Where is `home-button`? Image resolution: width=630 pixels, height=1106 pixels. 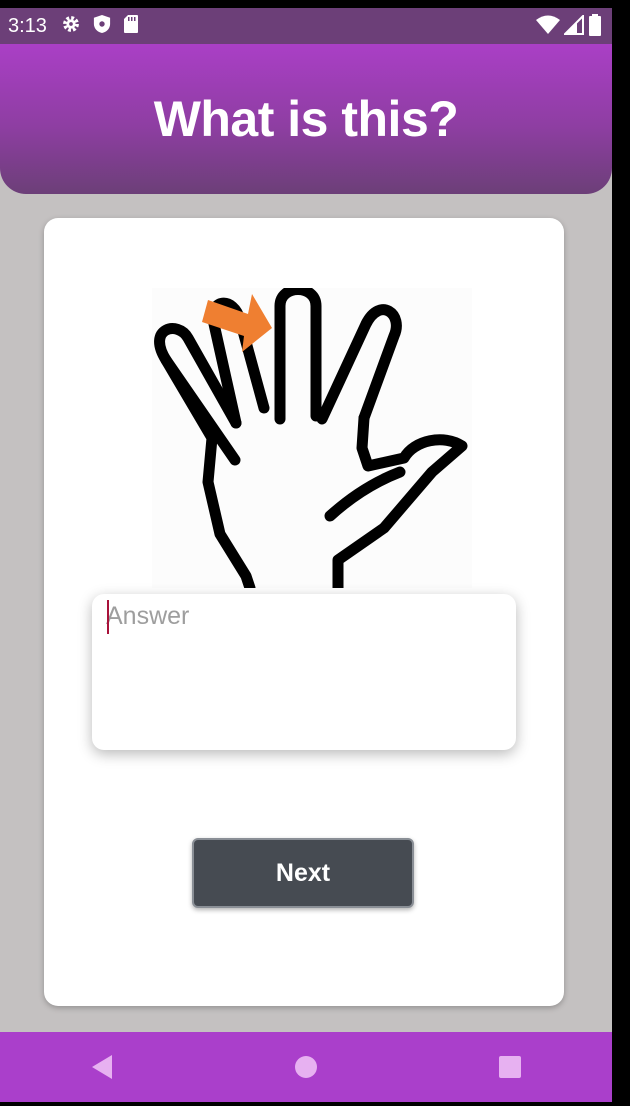 home-button is located at coordinates (306, 1067).